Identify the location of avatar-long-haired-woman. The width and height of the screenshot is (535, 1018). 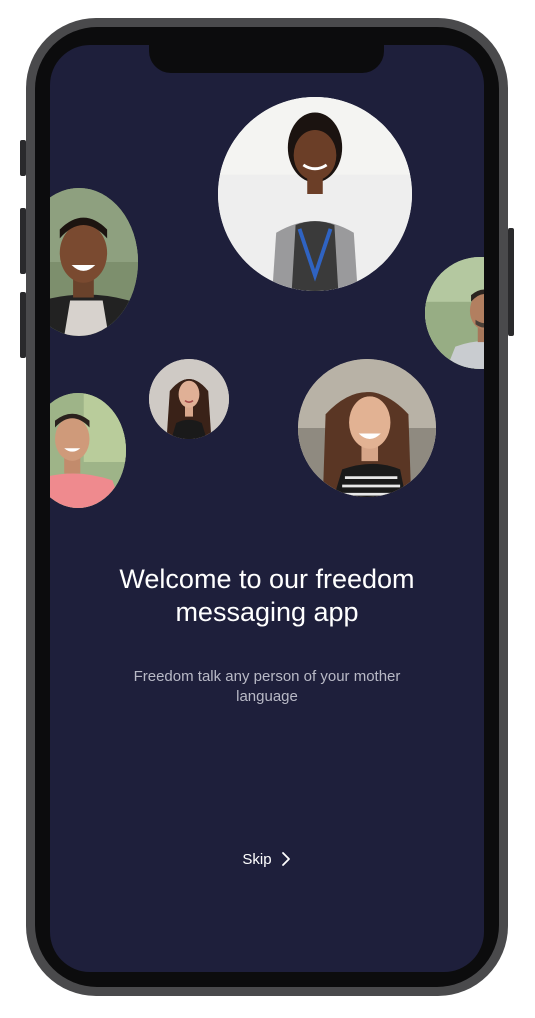
(189, 399).